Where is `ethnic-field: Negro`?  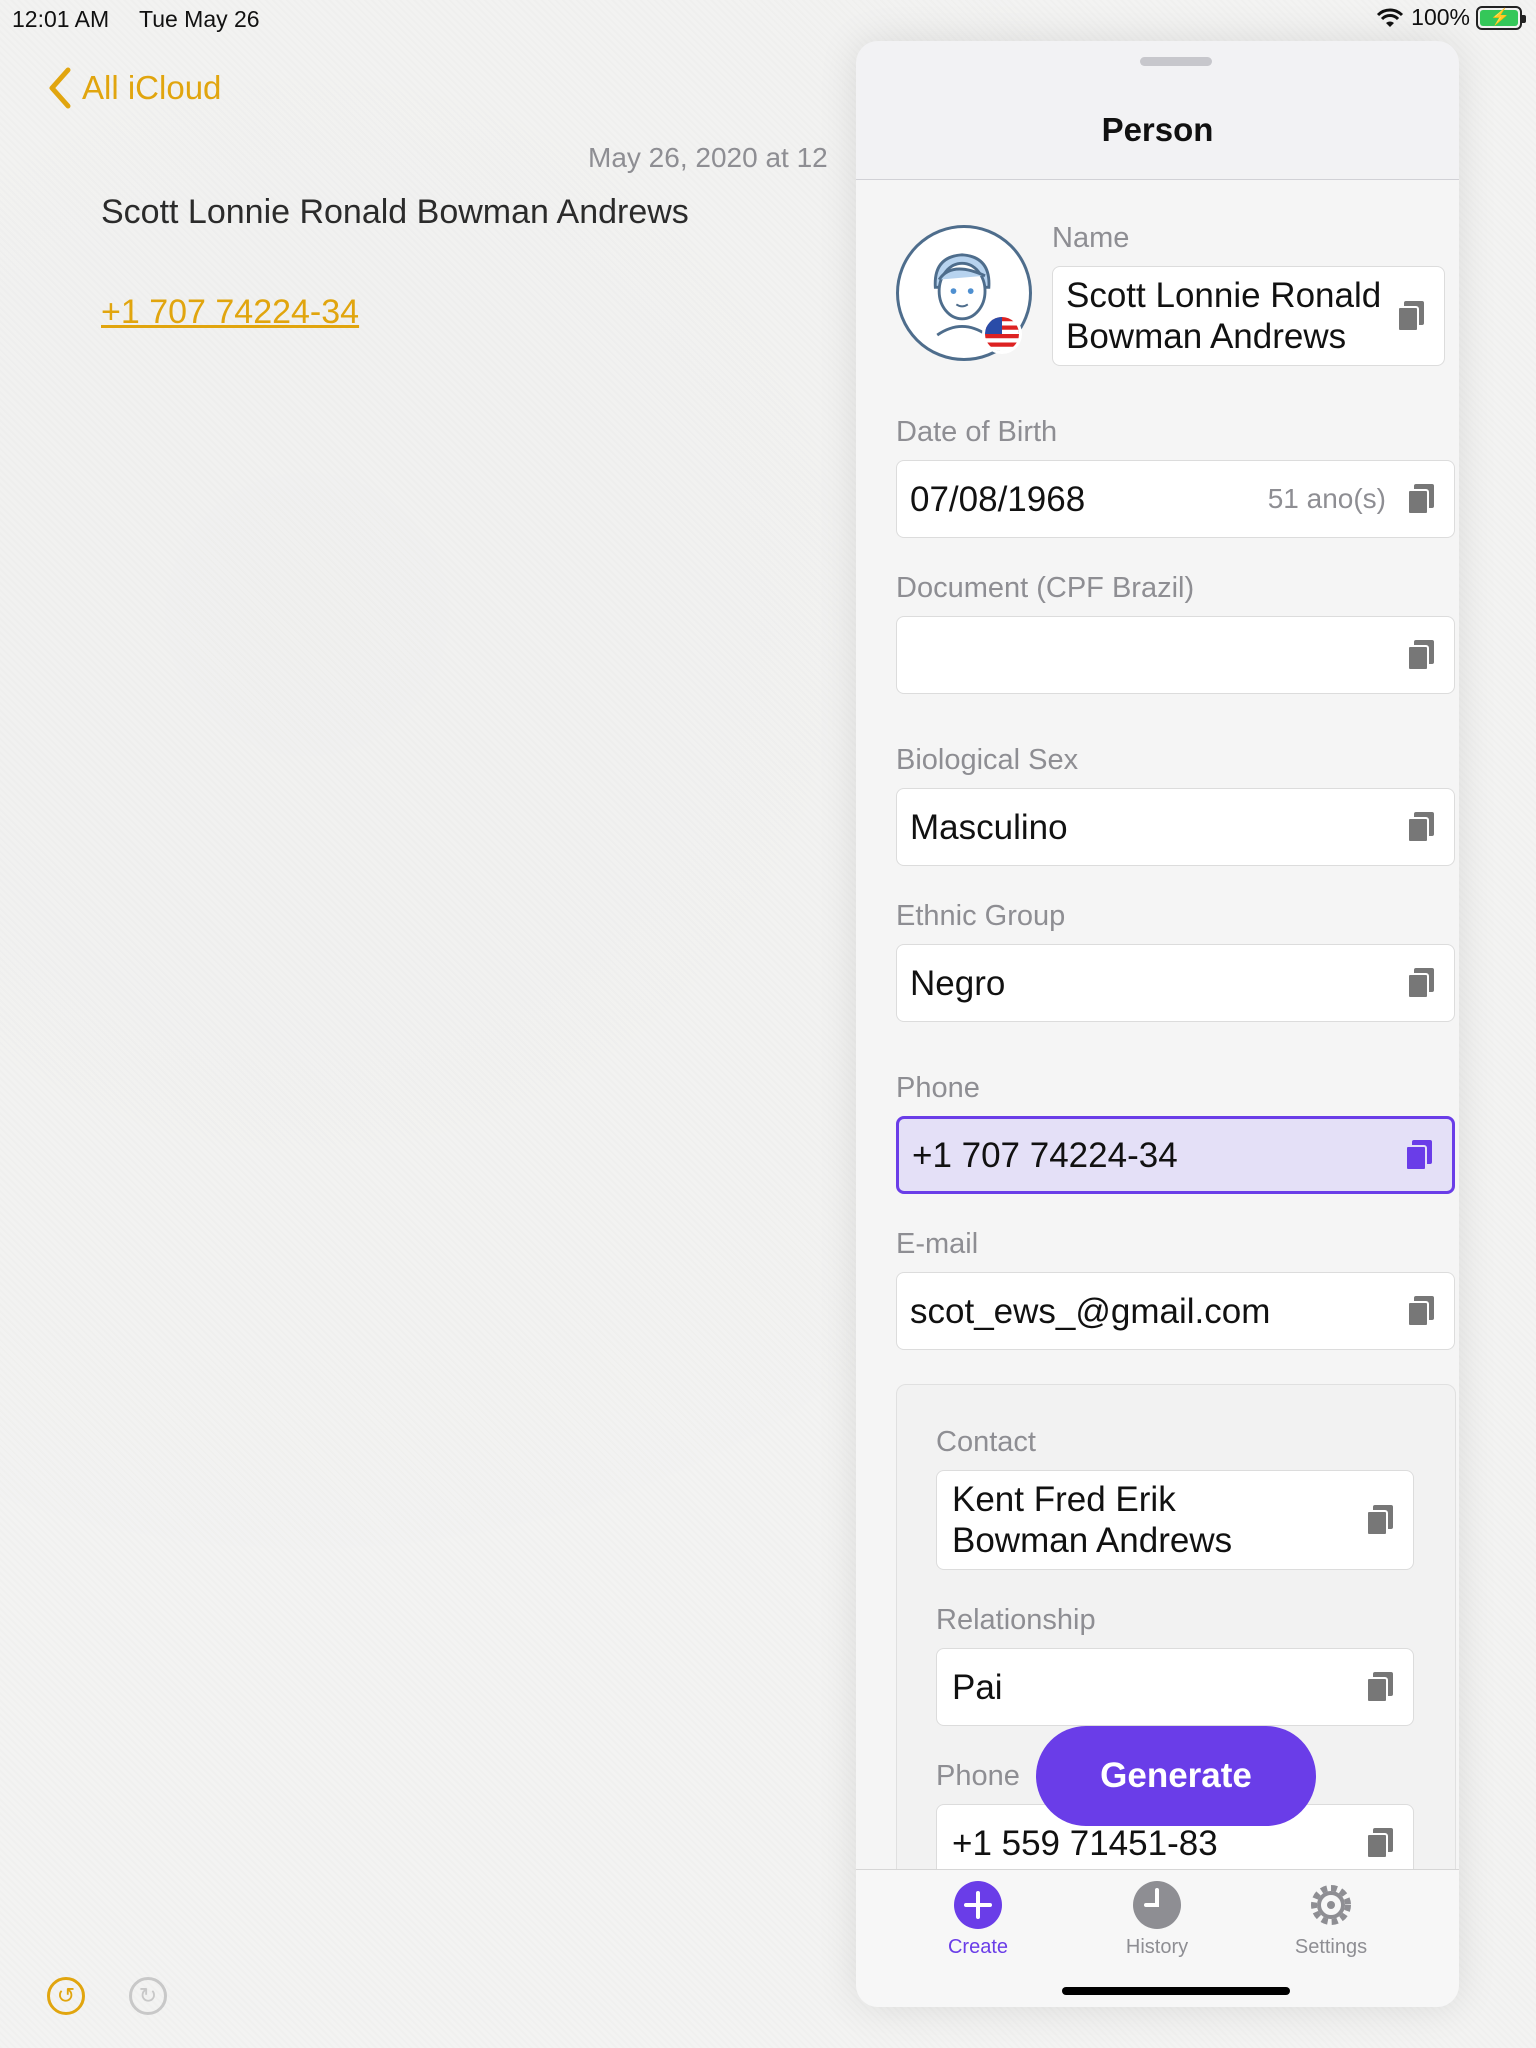 ethnic-field: Negro is located at coordinates (1175, 983).